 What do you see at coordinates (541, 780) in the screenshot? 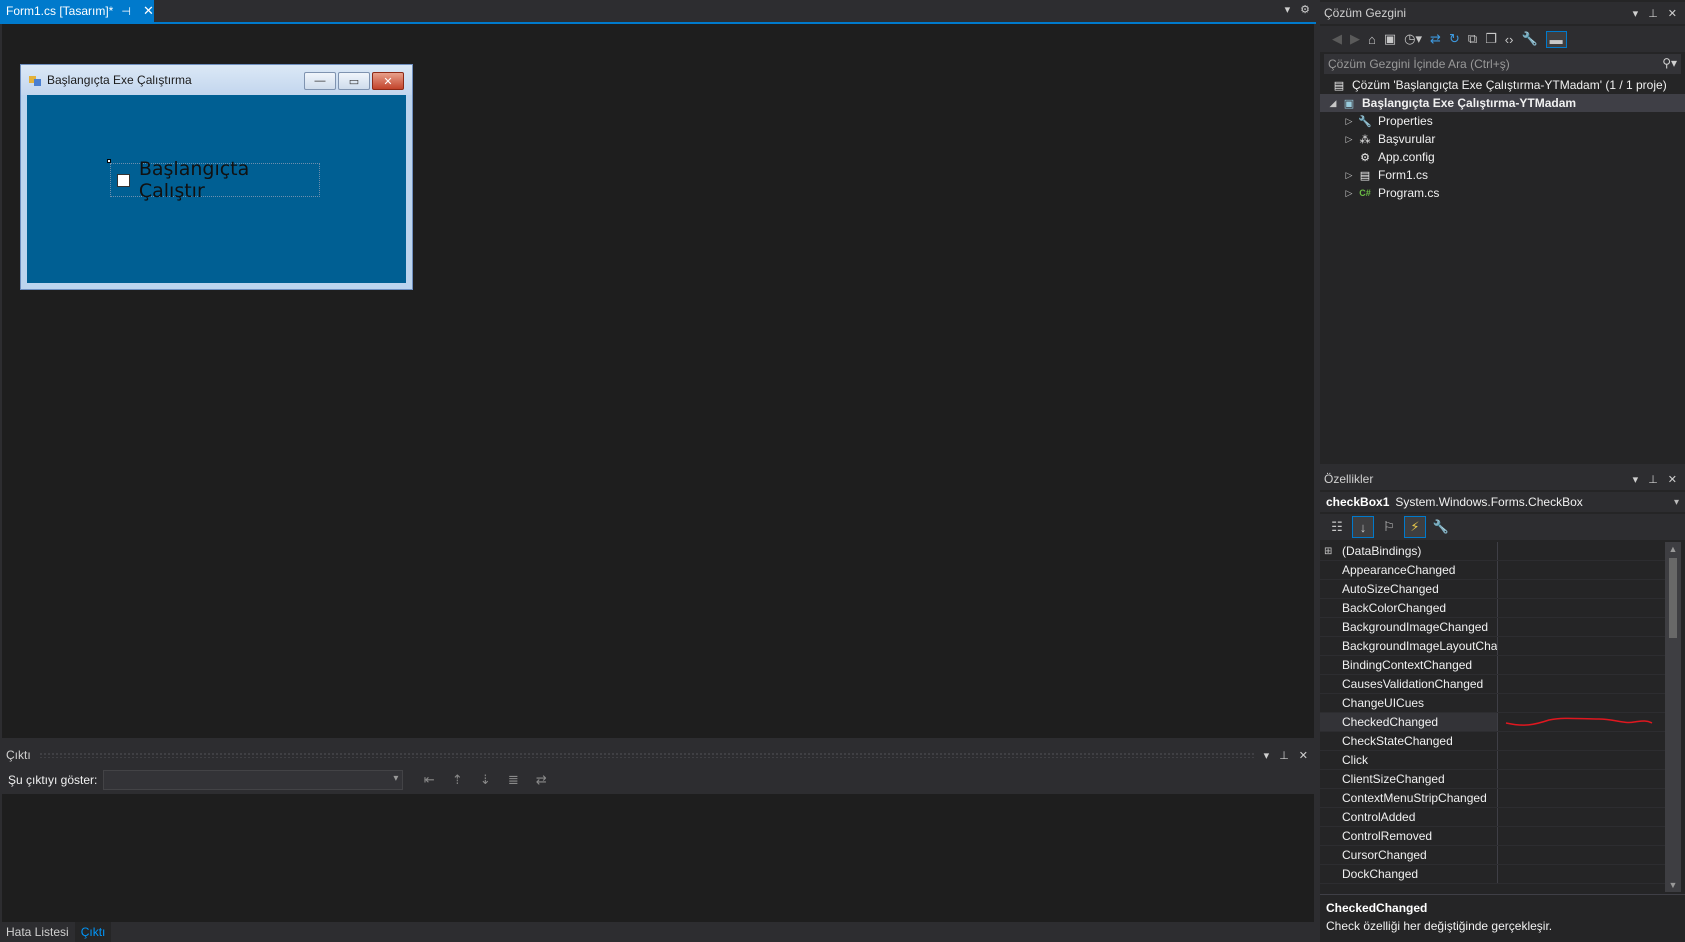
I see `word-wrap-icon: ⇄` at bounding box center [541, 780].